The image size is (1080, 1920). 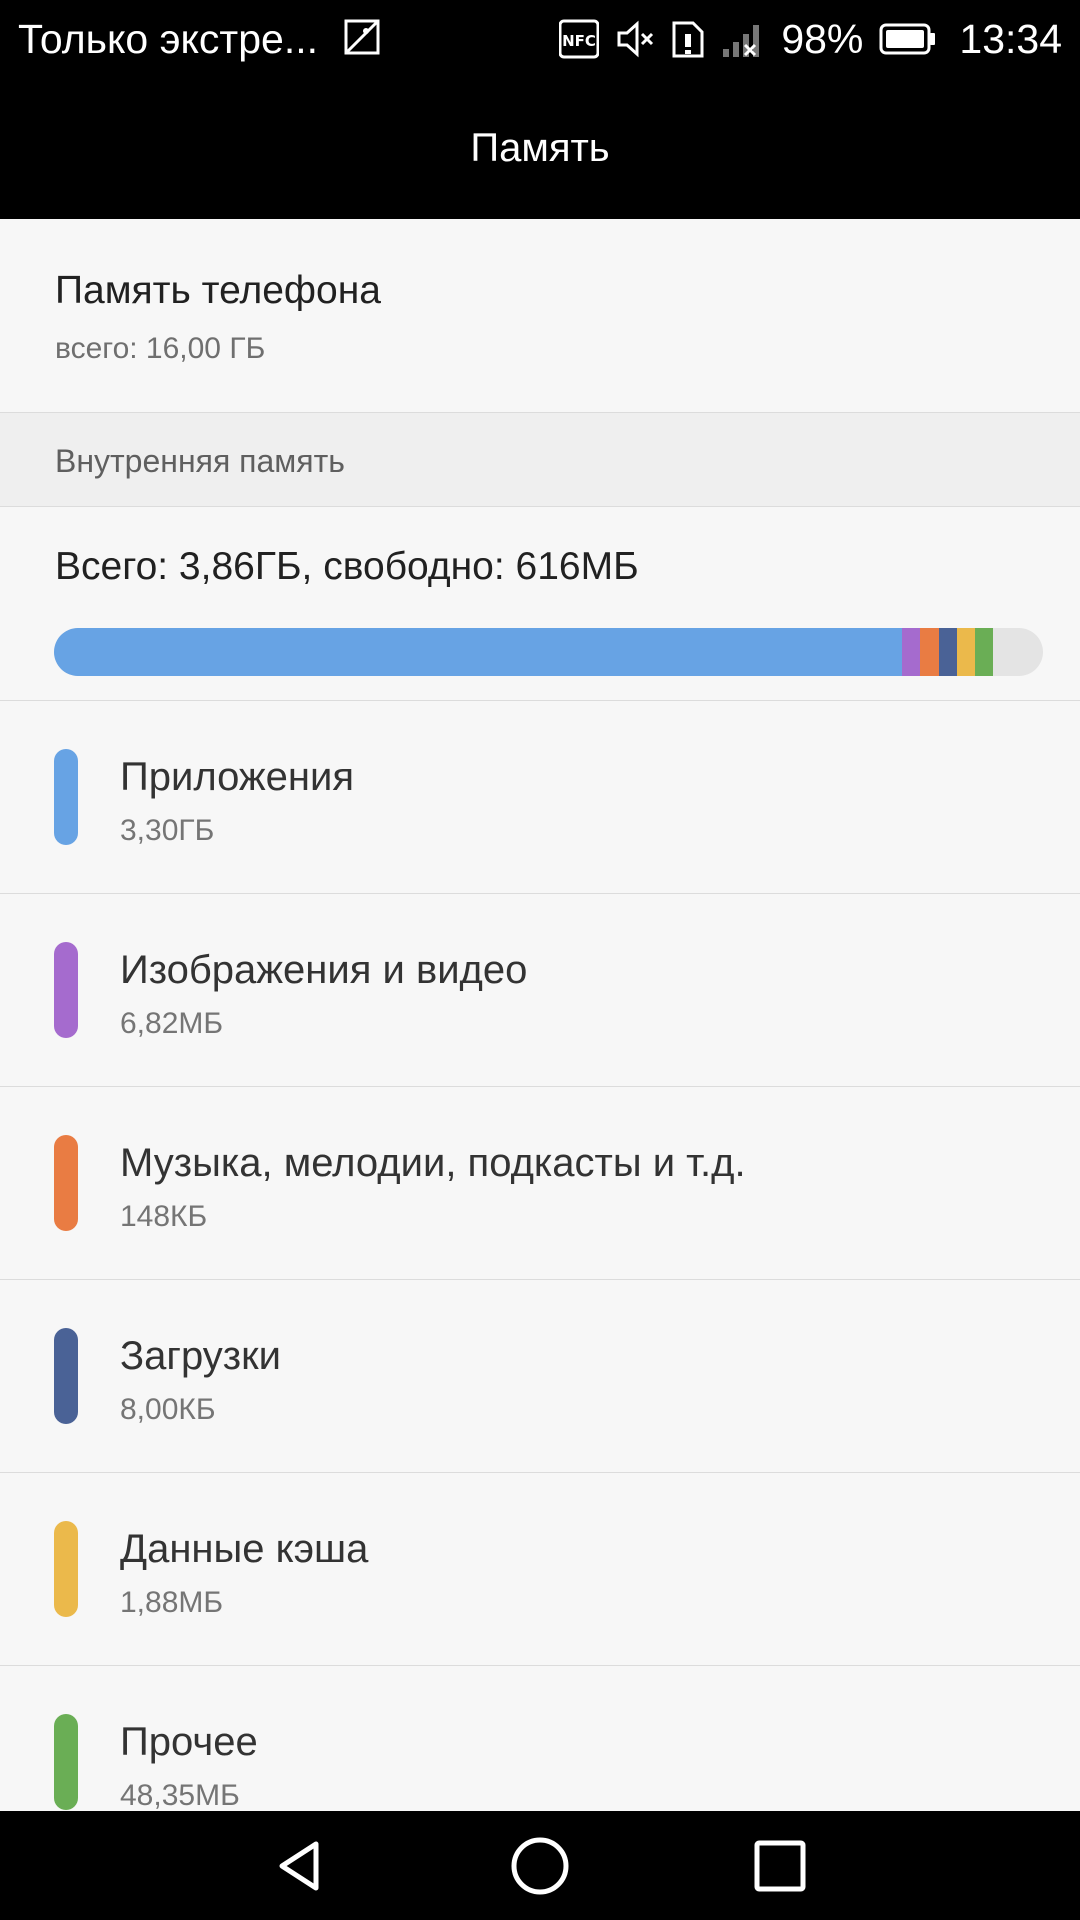 I want to click on category-label: Данные кэша, so click(x=244, y=1549).